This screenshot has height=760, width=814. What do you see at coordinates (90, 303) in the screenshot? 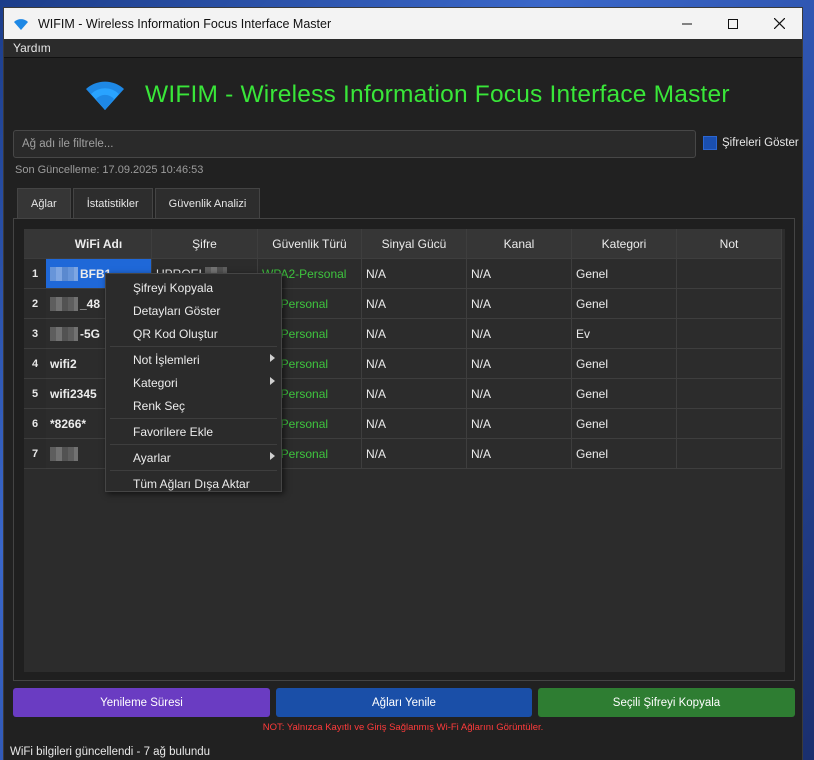
I see `wifi-name: _48` at bounding box center [90, 303].